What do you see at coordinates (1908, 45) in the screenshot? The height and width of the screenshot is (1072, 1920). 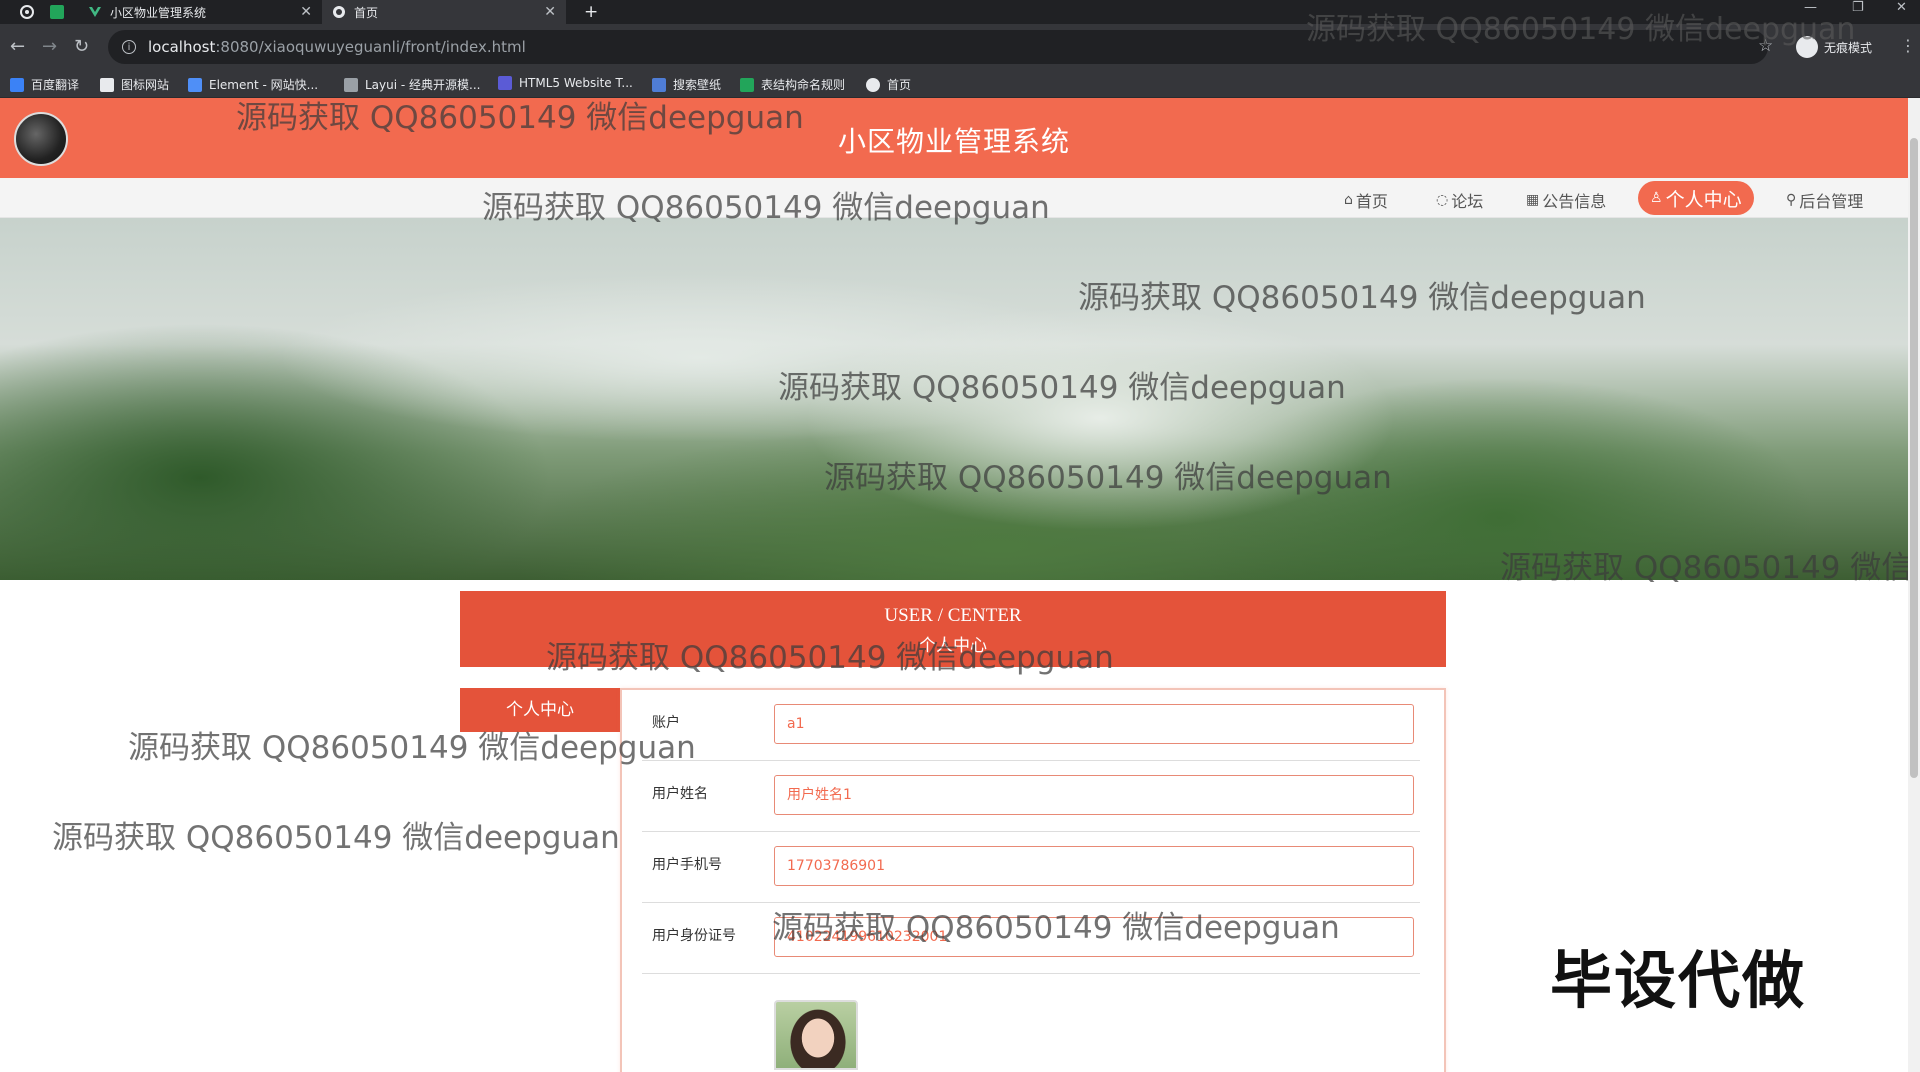 I see `more-menu-icon: ⋮` at bounding box center [1908, 45].